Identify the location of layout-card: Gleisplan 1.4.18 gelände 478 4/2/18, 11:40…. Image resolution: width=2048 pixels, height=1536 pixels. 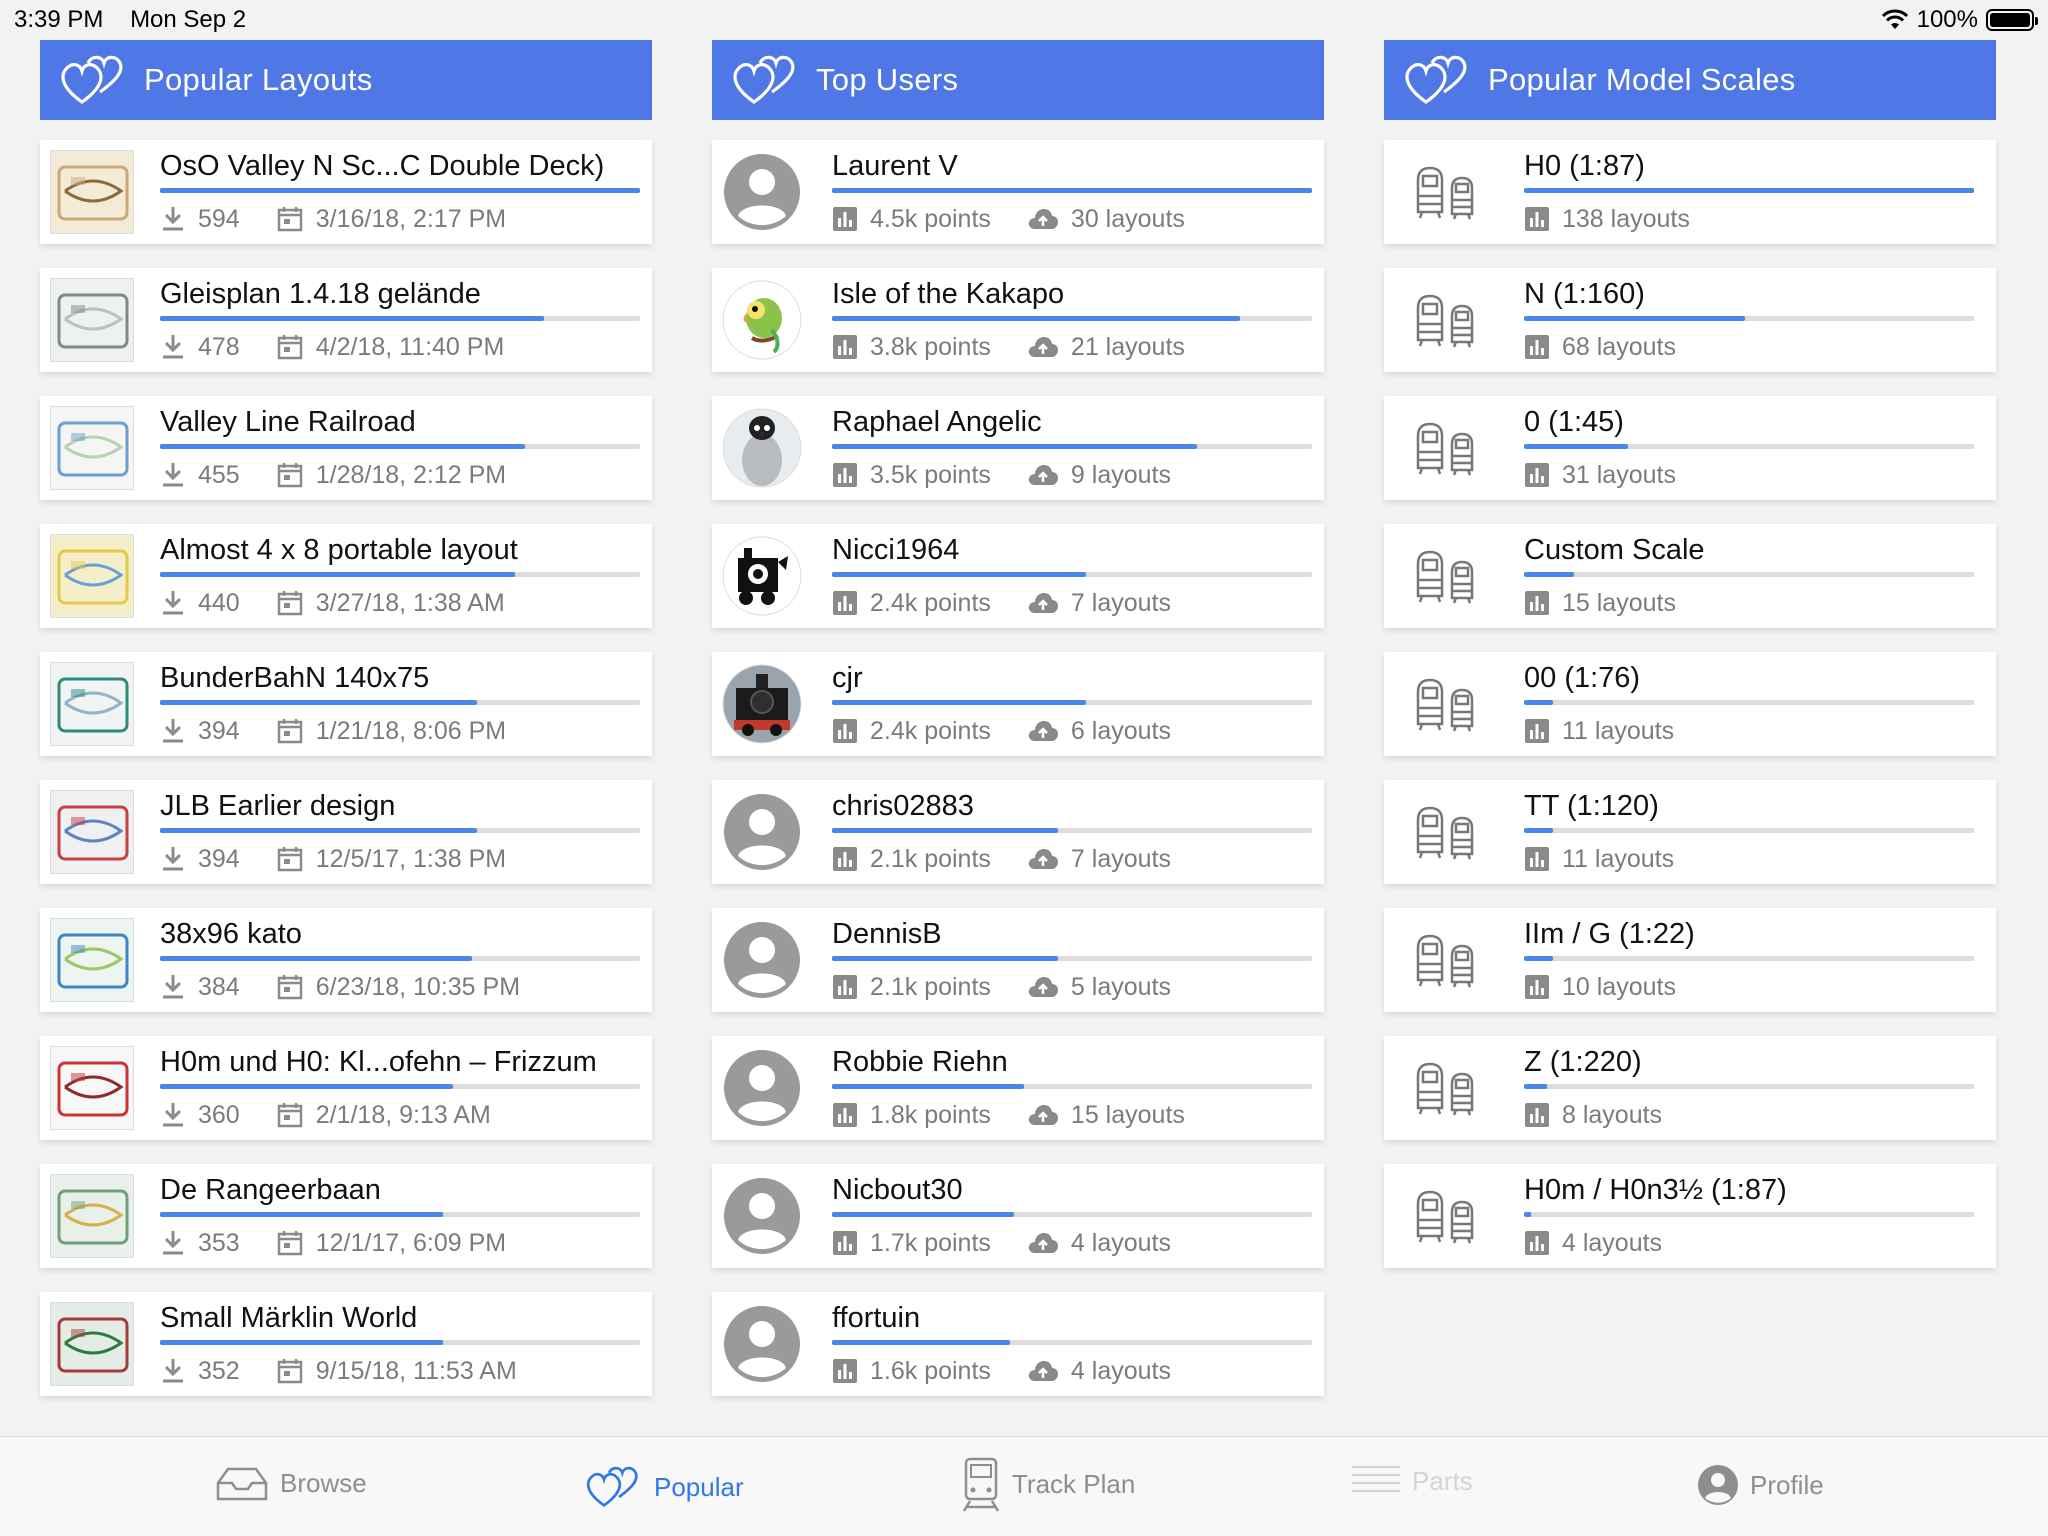
(346, 320).